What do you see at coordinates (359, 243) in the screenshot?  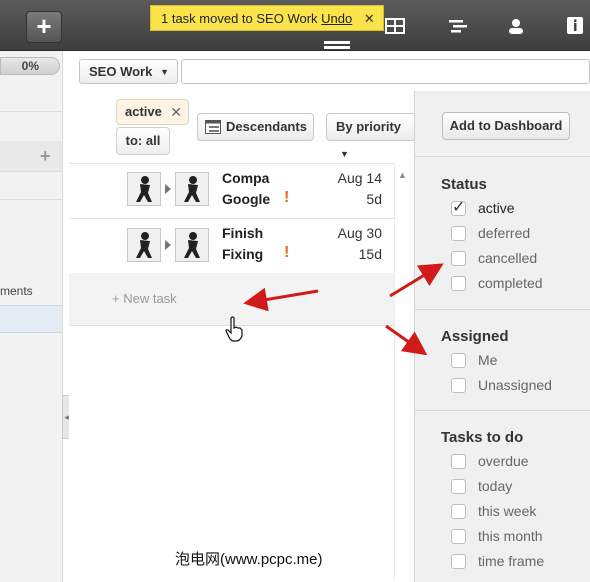 I see `task-date: Aug 30 15d` at bounding box center [359, 243].